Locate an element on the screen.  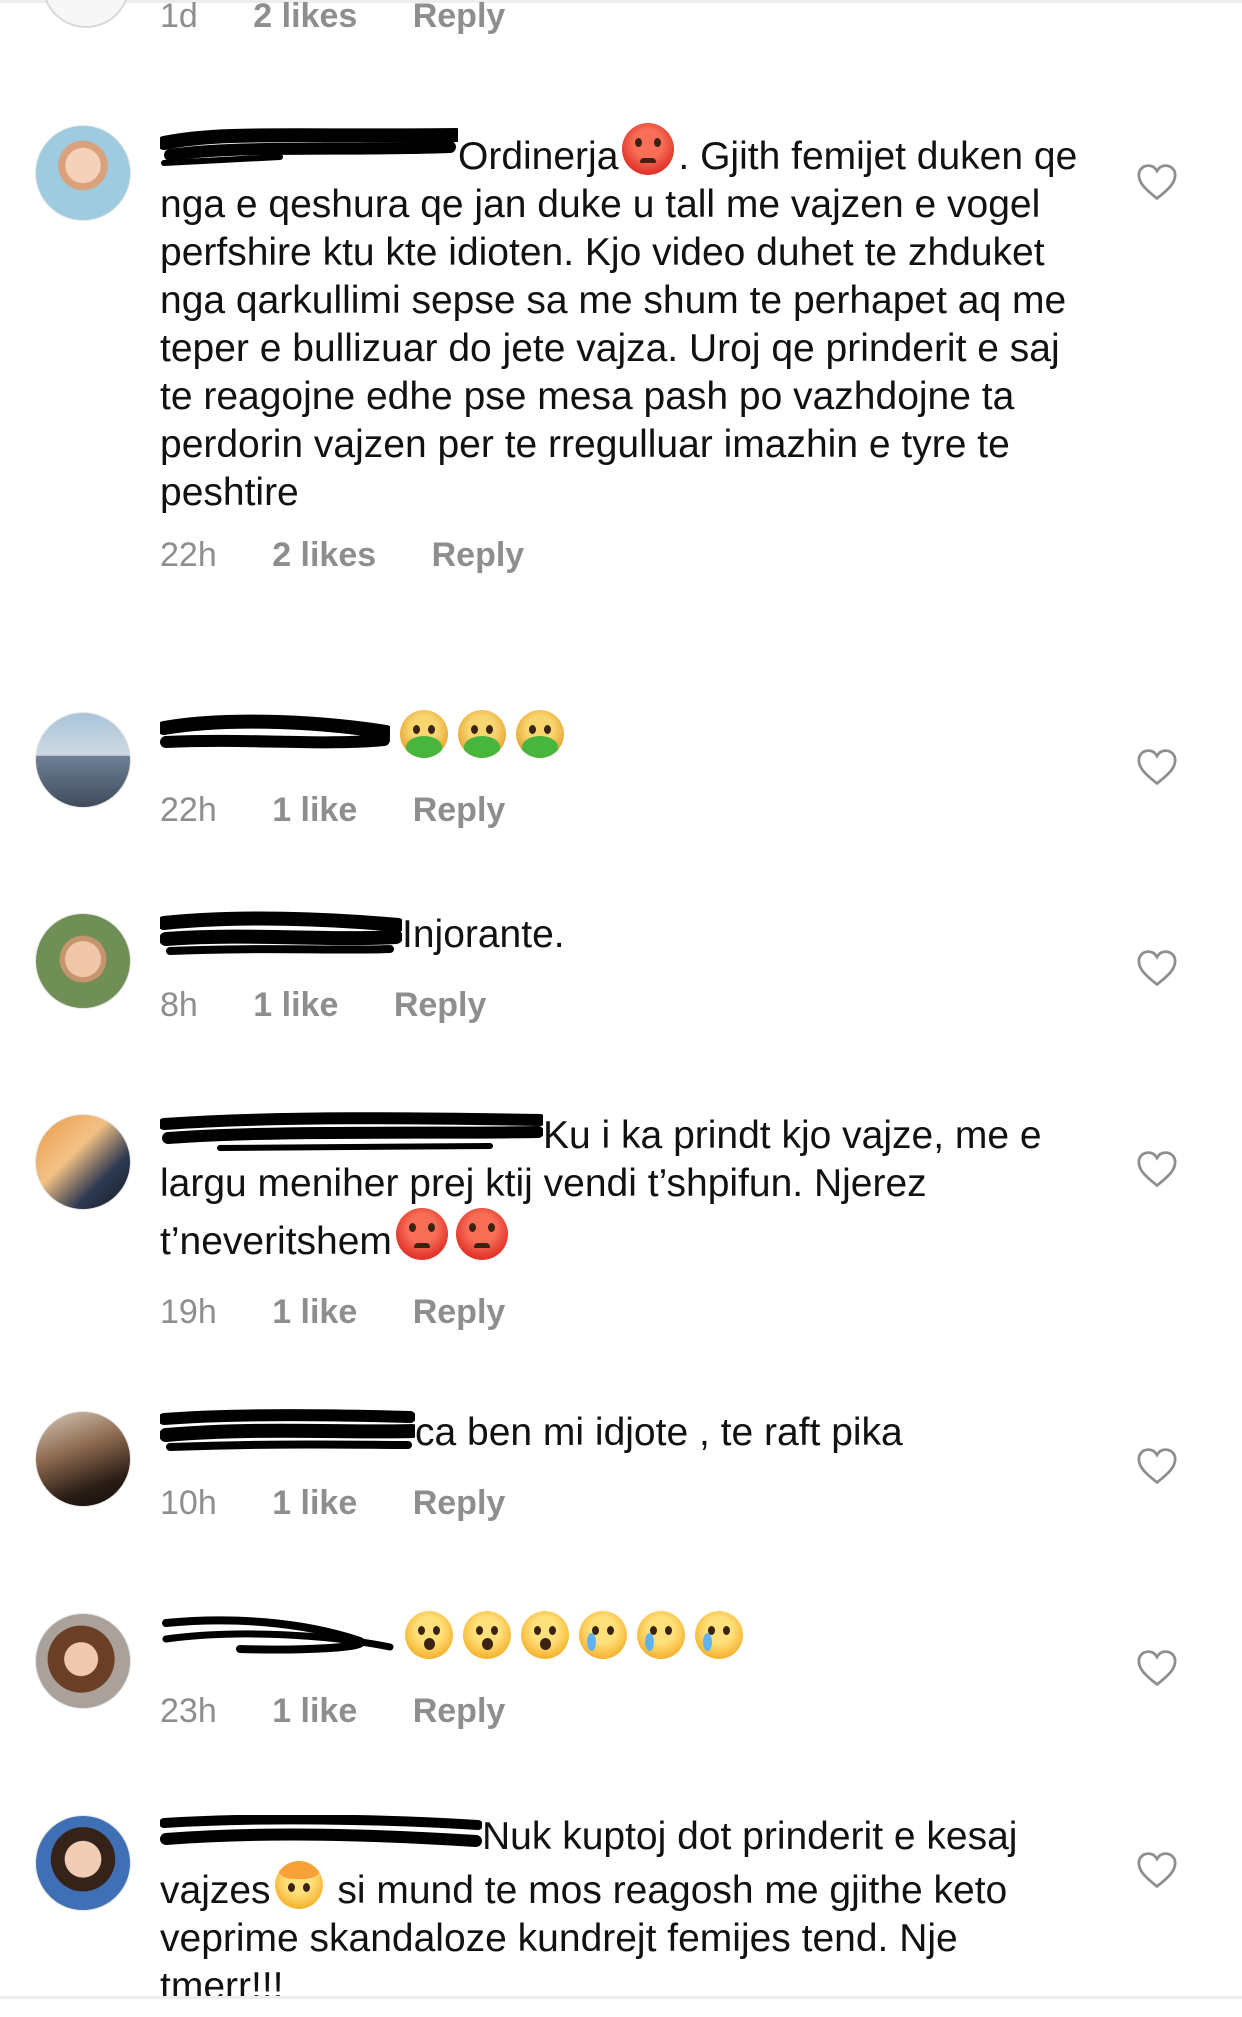
comment-content: Injorante. is located at coordinates (483, 934).